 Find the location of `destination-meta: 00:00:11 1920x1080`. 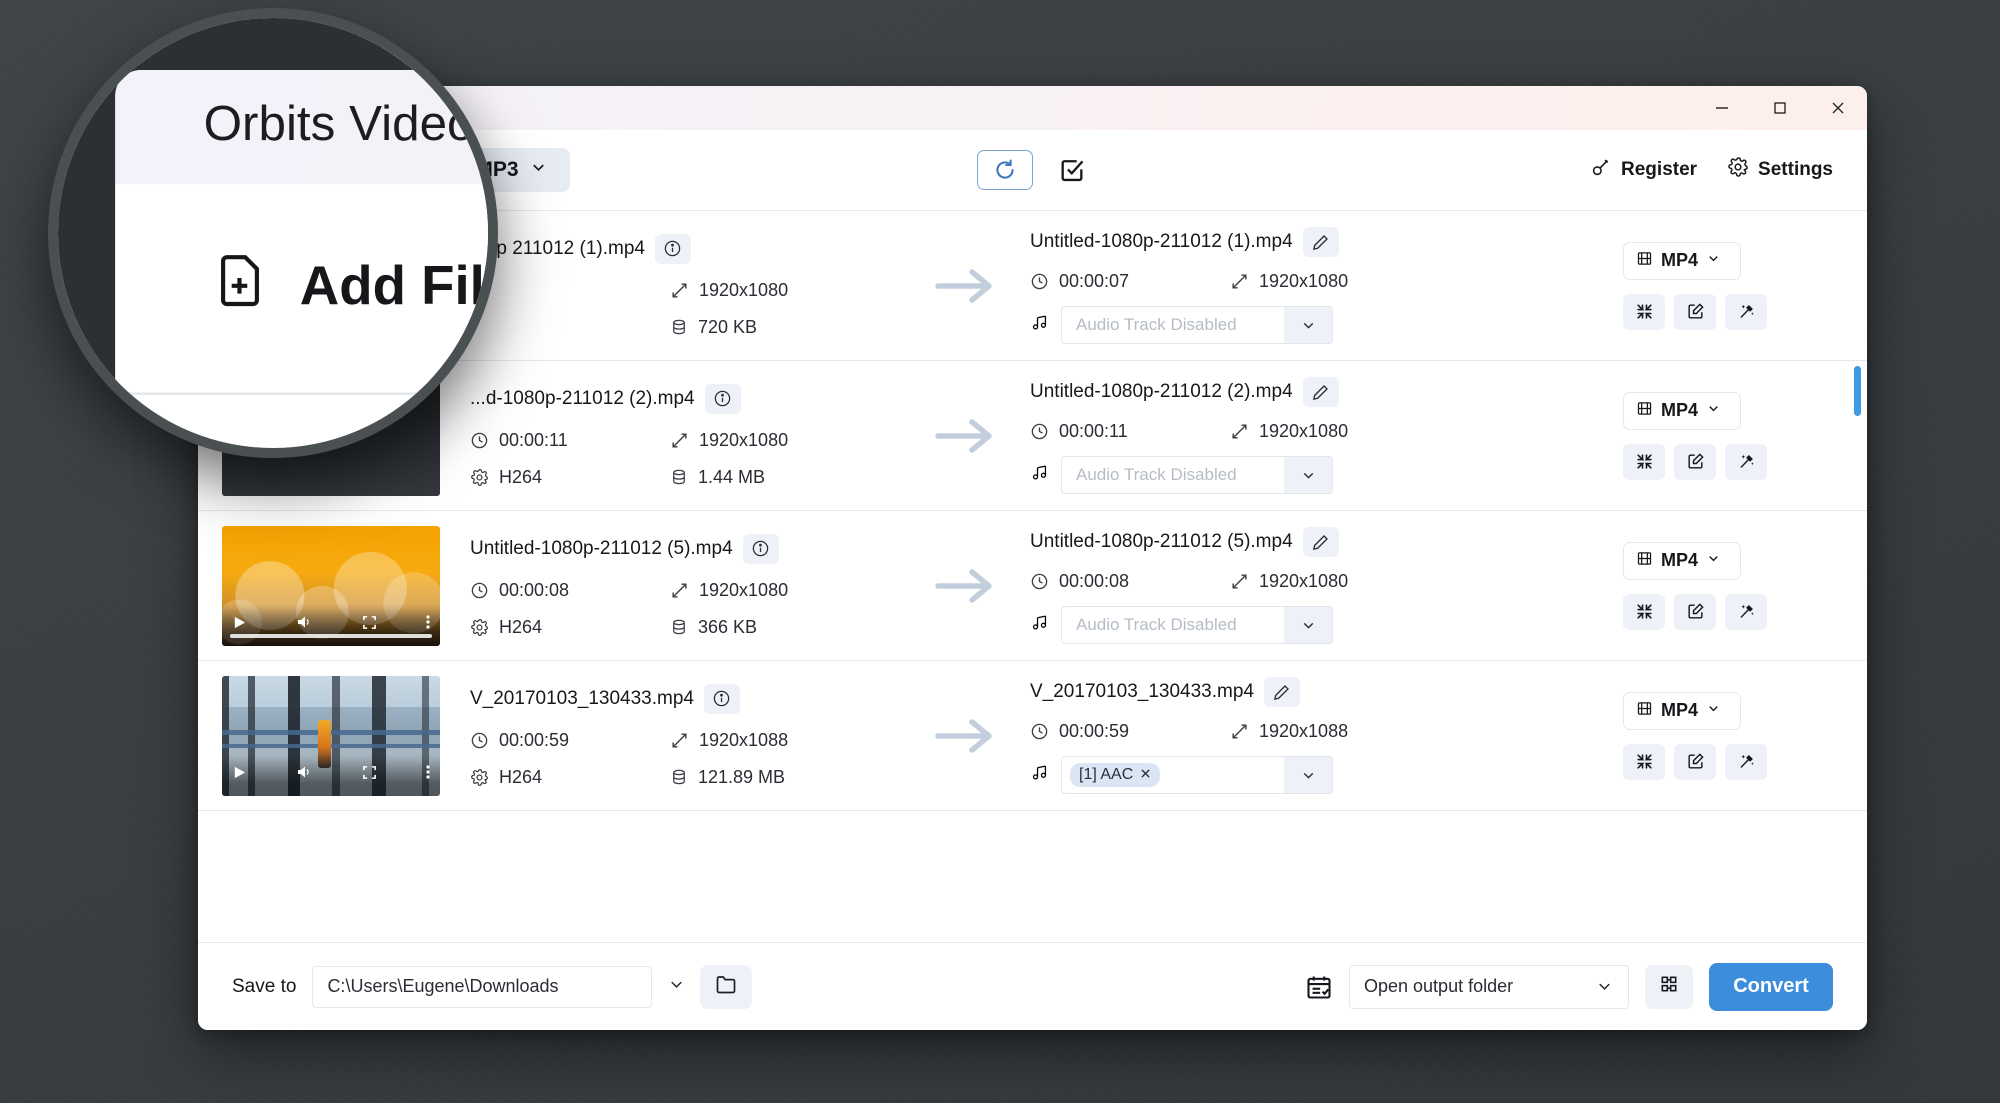

destination-meta: 00:00:11 1920x1080 is located at coordinates (1311, 431).